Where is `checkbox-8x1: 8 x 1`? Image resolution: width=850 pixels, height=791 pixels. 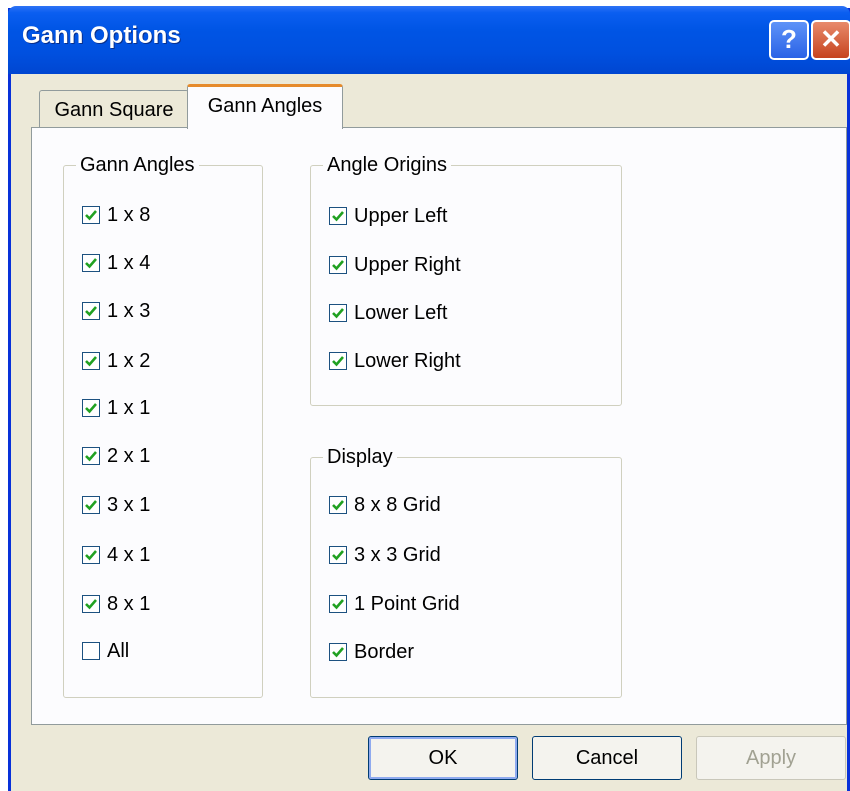 checkbox-8x1: 8 x 1 is located at coordinates (116, 604).